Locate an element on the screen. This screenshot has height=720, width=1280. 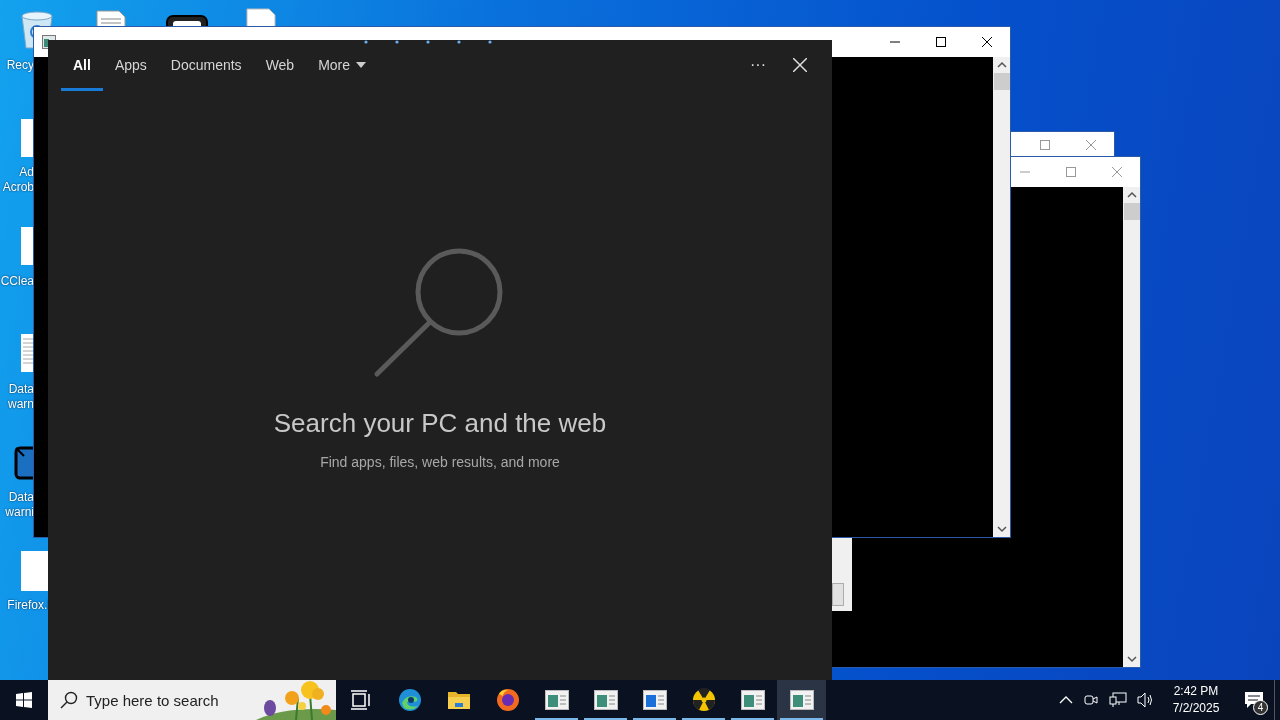
camera-icon is located at coordinates (1091, 700).